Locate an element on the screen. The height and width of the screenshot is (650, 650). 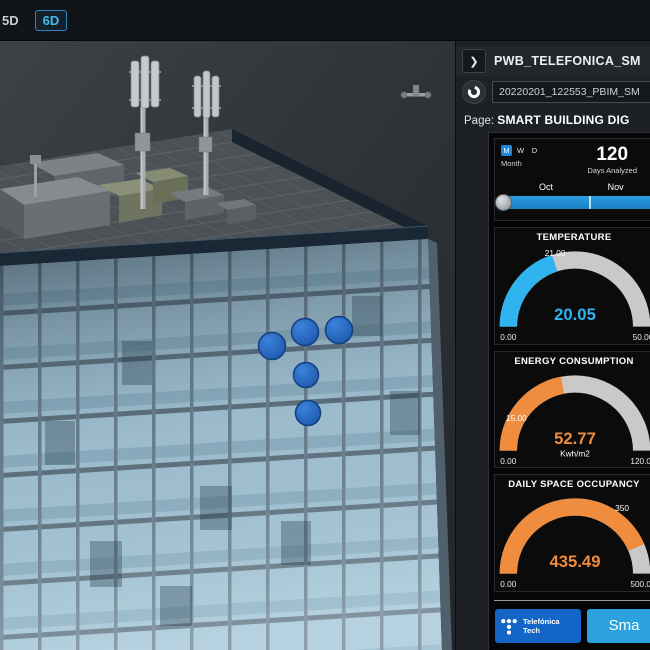
timeline-month-divider is located at coordinates (589, 202).